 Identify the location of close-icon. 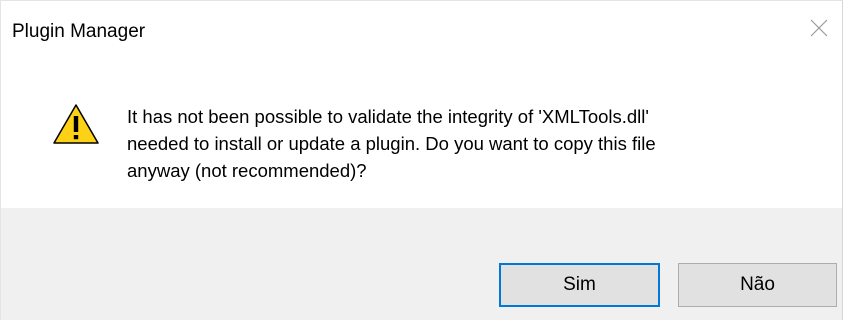
(819, 28).